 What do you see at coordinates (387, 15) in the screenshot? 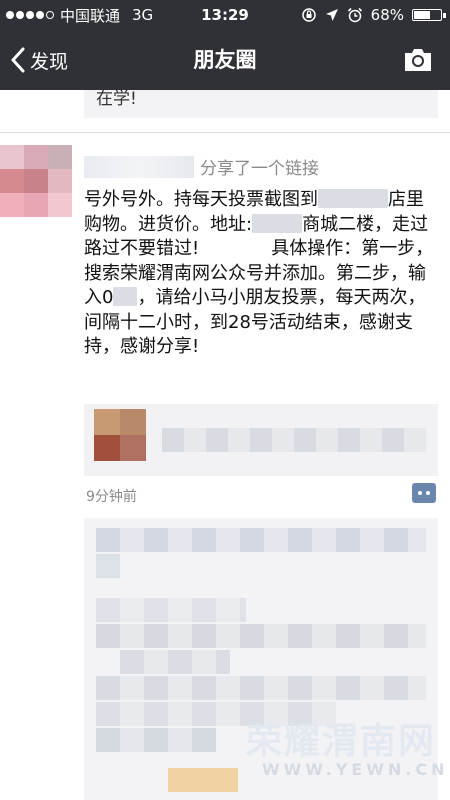
I see `battery-percent: 68%` at bounding box center [387, 15].